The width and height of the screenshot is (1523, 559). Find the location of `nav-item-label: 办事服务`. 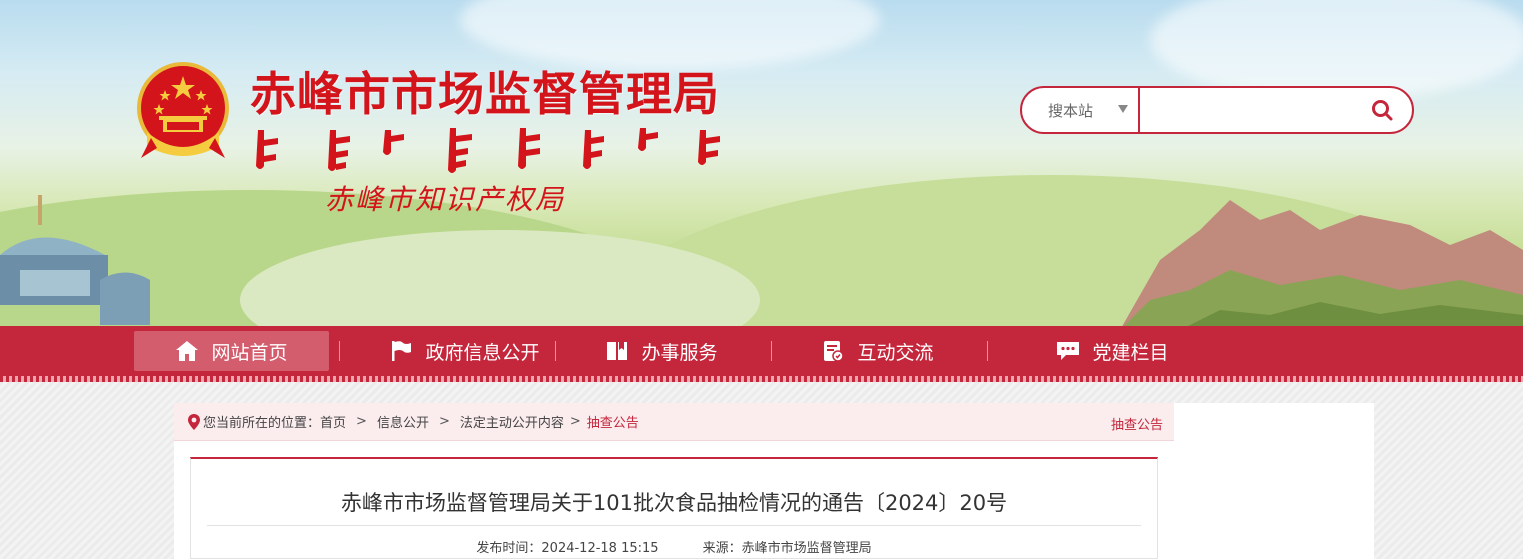

nav-item-label: 办事服务 is located at coordinates (679, 352).